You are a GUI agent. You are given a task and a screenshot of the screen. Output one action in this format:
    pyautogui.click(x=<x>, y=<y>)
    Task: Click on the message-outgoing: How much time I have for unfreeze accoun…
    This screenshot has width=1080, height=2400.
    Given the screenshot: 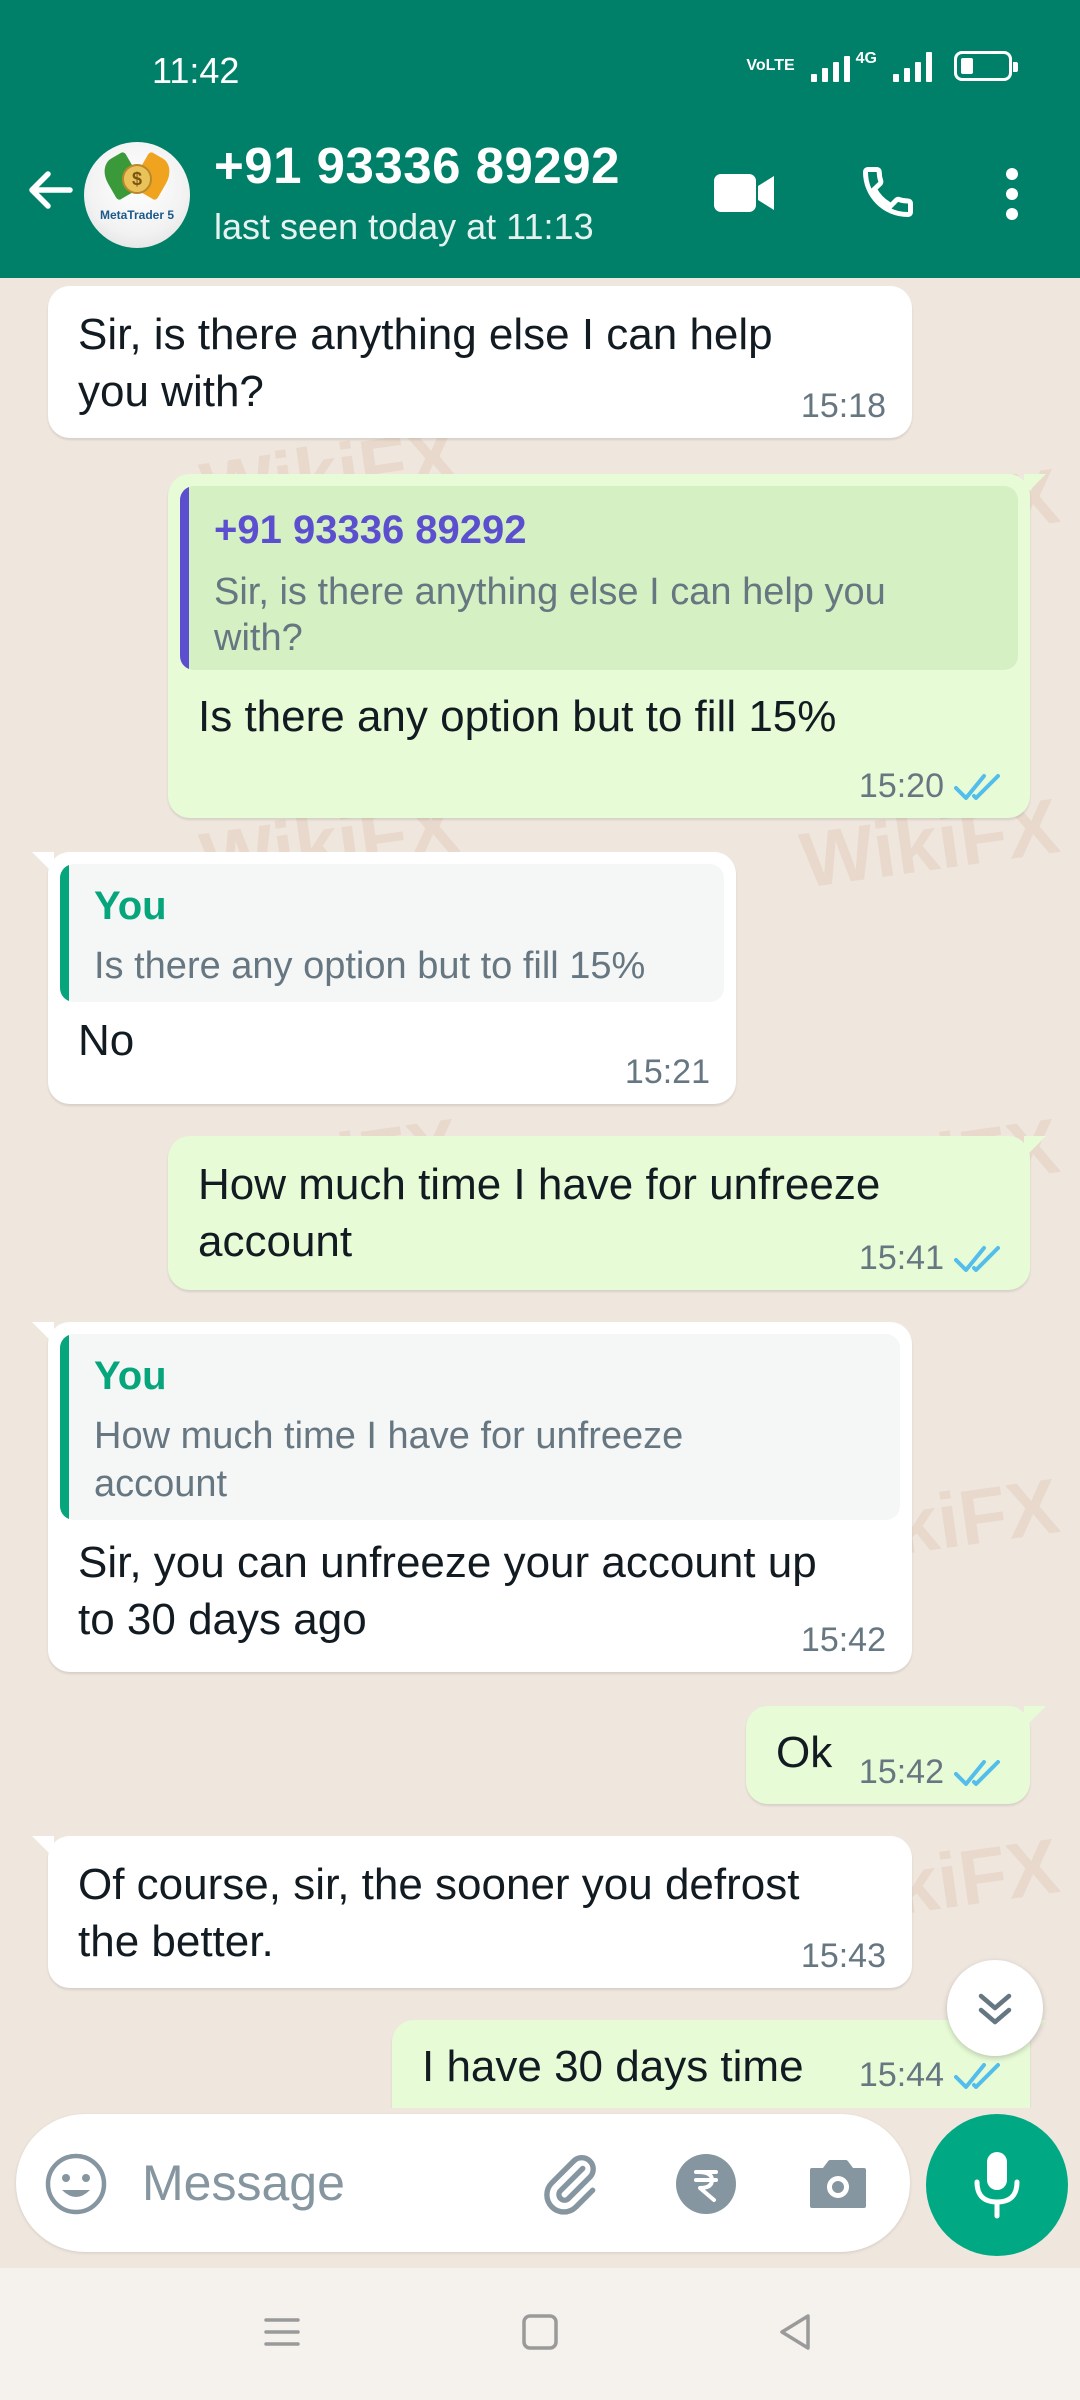 What is the action you would take?
    pyautogui.click(x=607, y=1213)
    